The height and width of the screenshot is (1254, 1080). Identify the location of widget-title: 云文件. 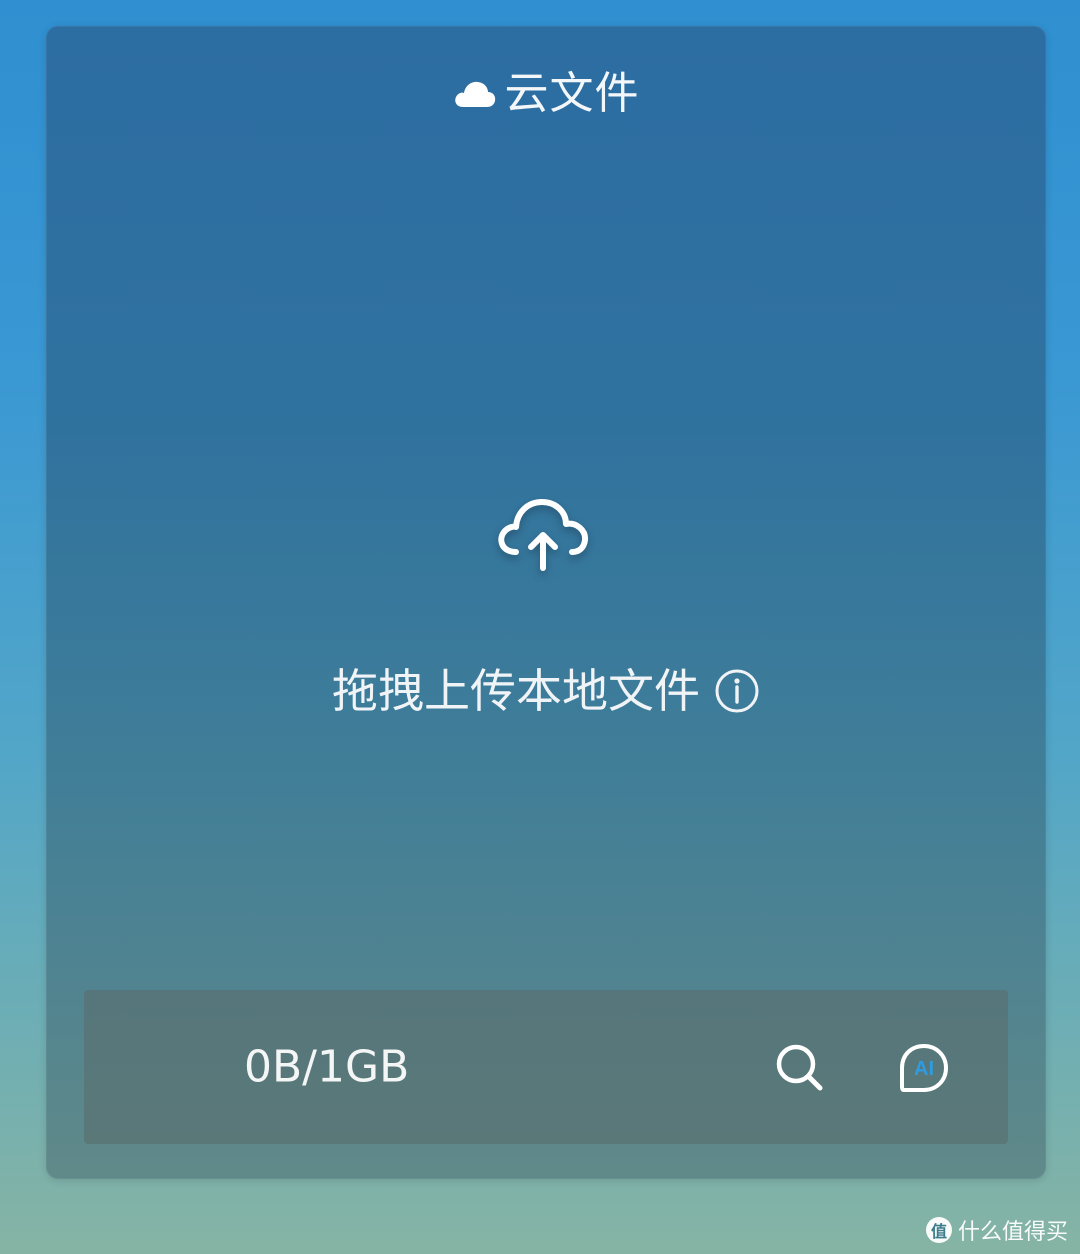
(572, 93).